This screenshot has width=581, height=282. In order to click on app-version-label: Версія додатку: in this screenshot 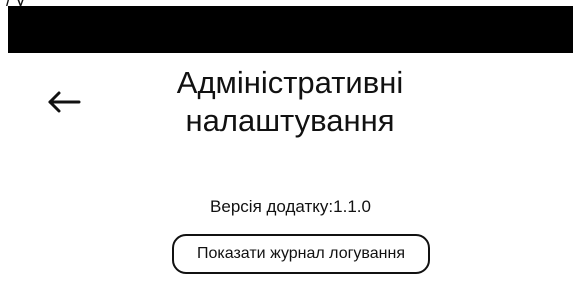, I will do `click(272, 206)`.